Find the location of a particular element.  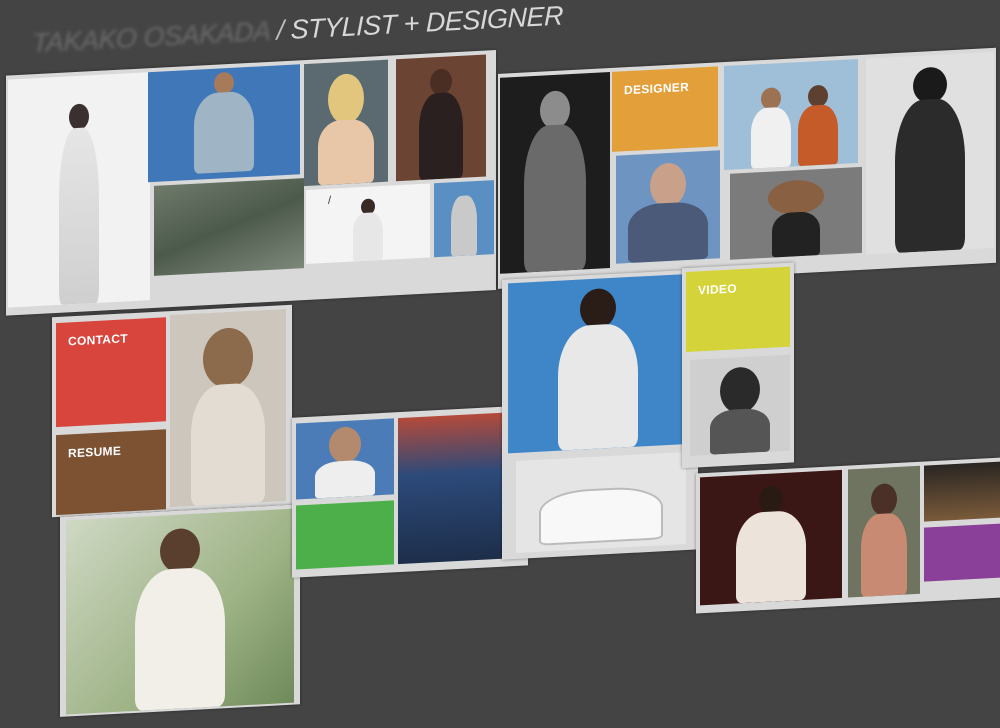

photo-tile-hat-man is located at coordinates (930, 153).